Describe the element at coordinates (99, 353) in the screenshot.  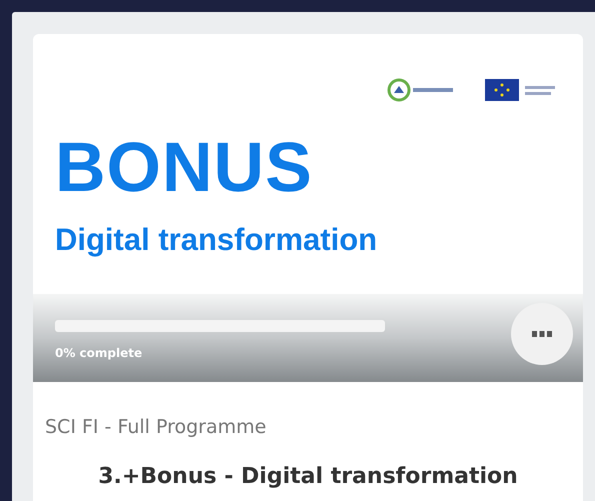
I see `progress-text: 0% complete` at that location.